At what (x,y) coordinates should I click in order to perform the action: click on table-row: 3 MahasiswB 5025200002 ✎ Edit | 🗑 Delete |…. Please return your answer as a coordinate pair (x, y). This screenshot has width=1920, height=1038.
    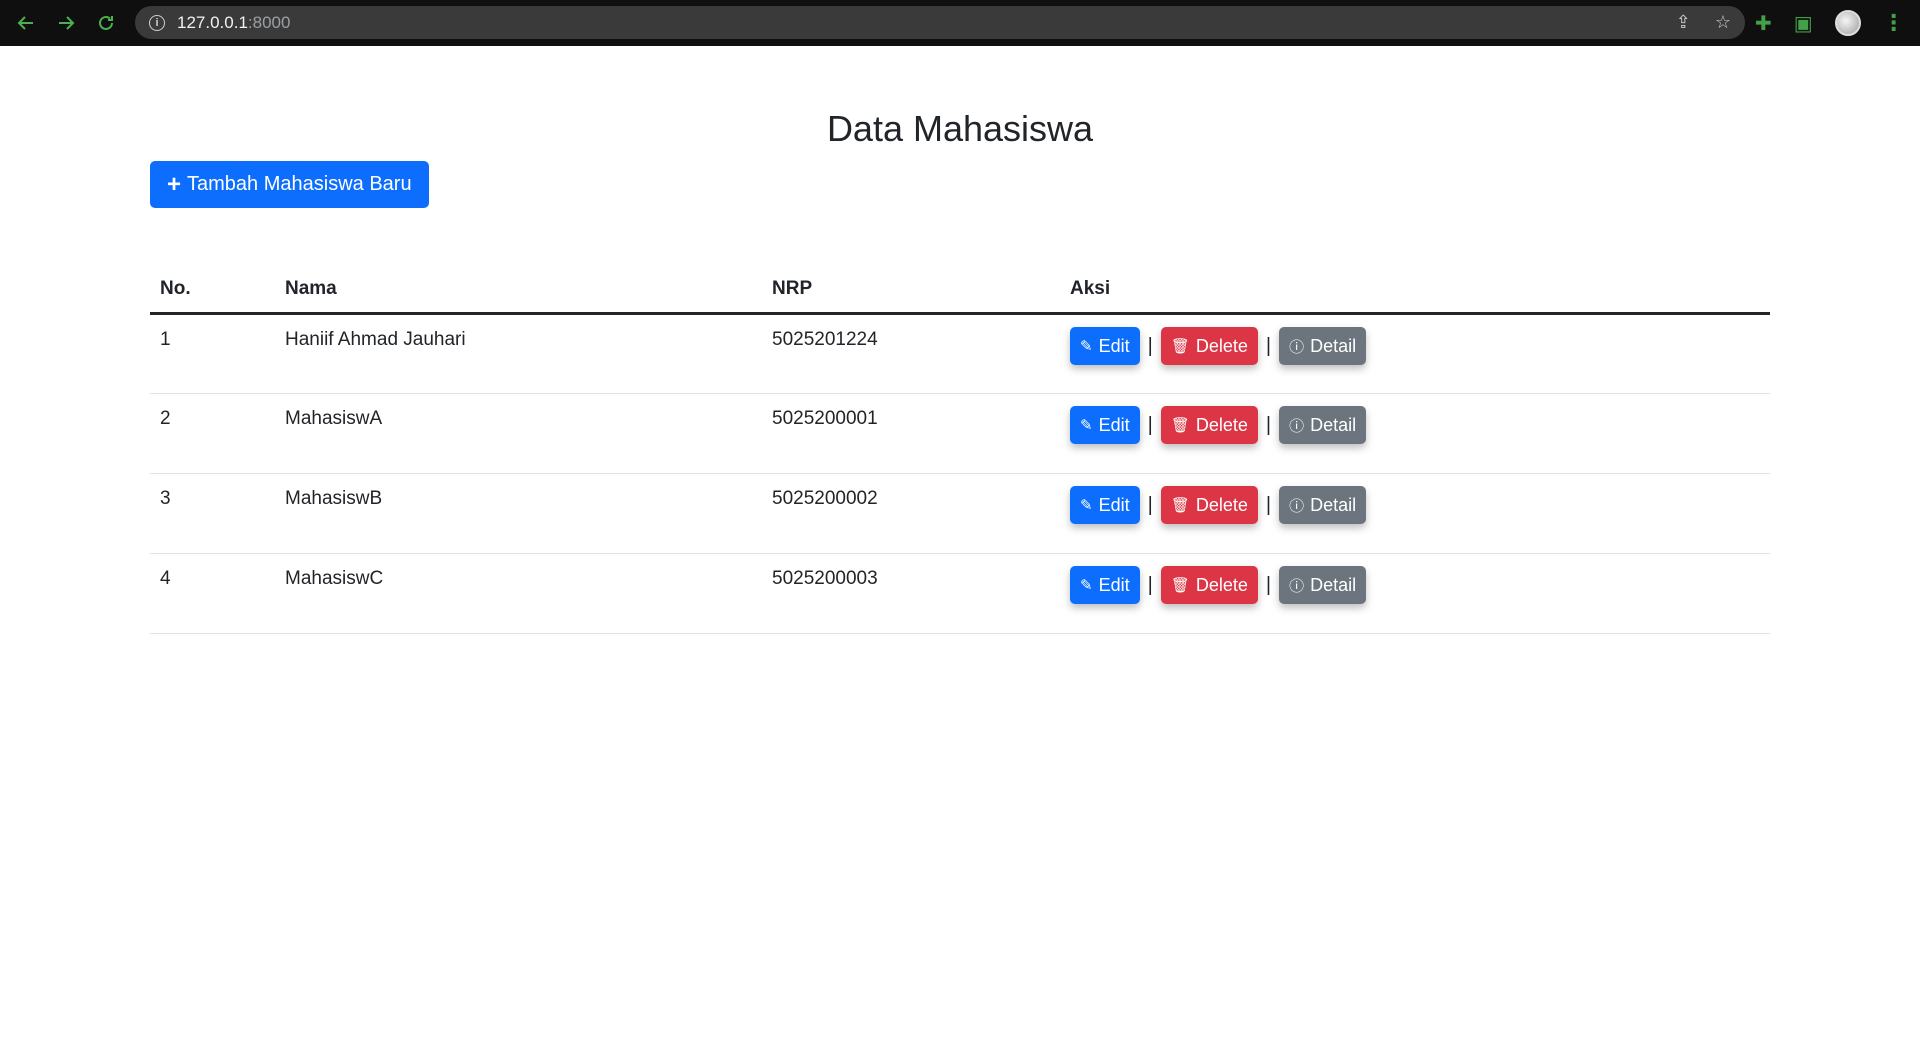
    Looking at the image, I should click on (960, 513).